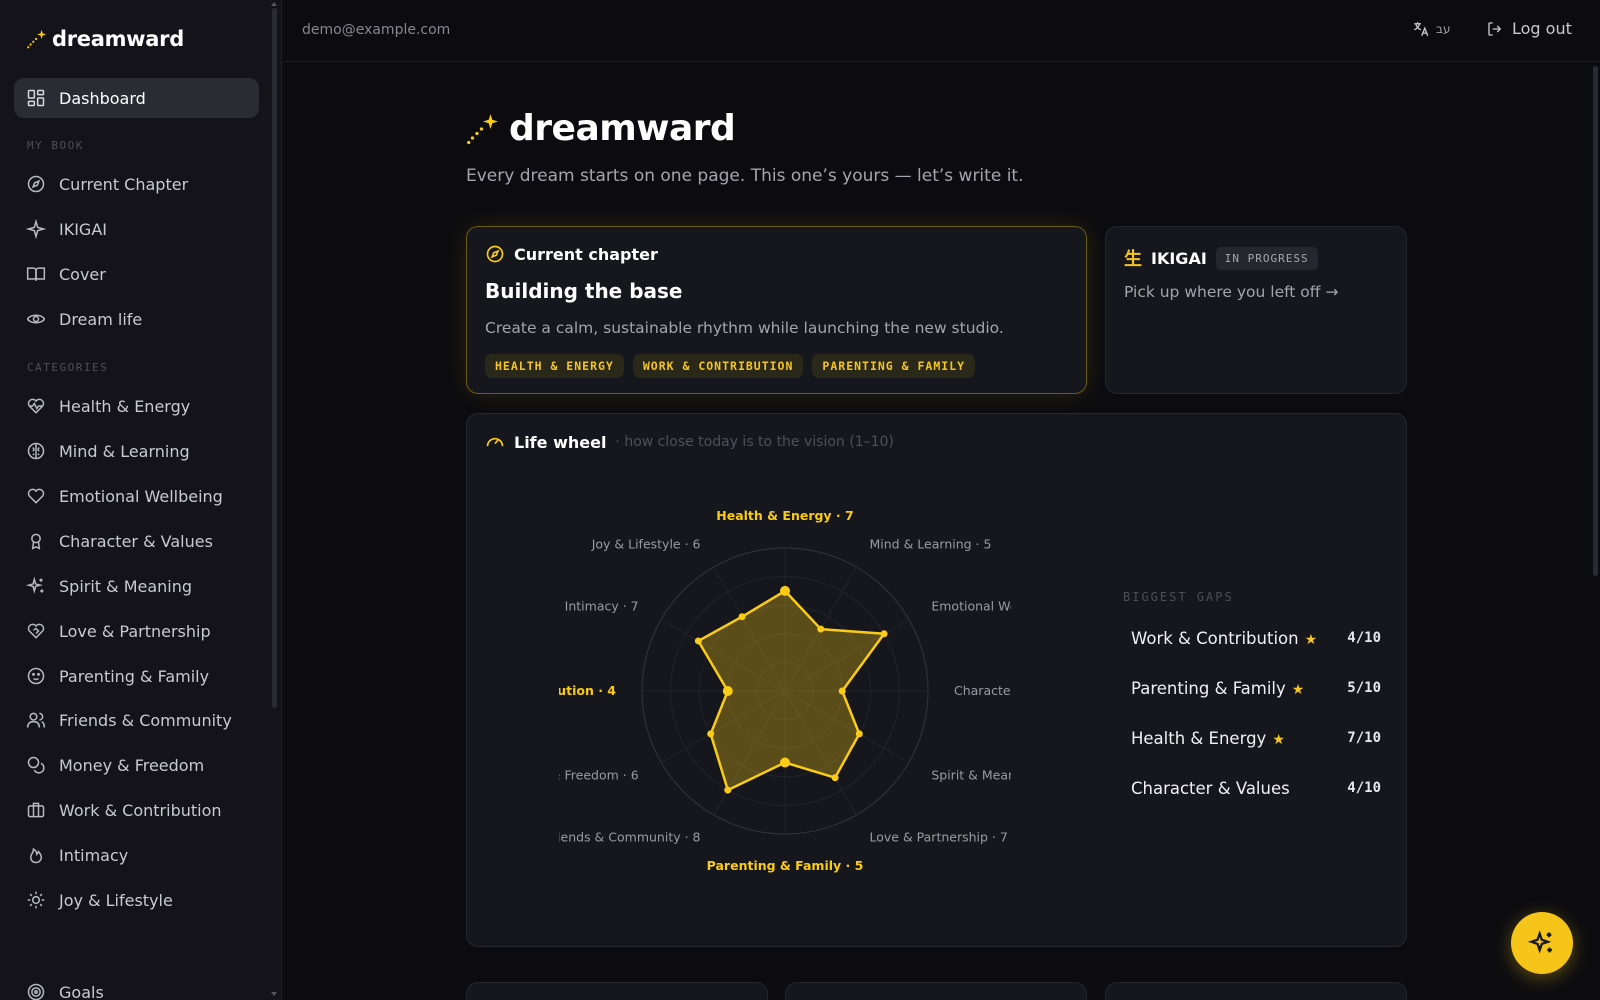 This screenshot has height=1000, width=1600. What do you see at coordinates (785, 865) in the screenshot?
I see `radar-axis-label: Parenting & Family · 5` at bounding box center [785, 865].